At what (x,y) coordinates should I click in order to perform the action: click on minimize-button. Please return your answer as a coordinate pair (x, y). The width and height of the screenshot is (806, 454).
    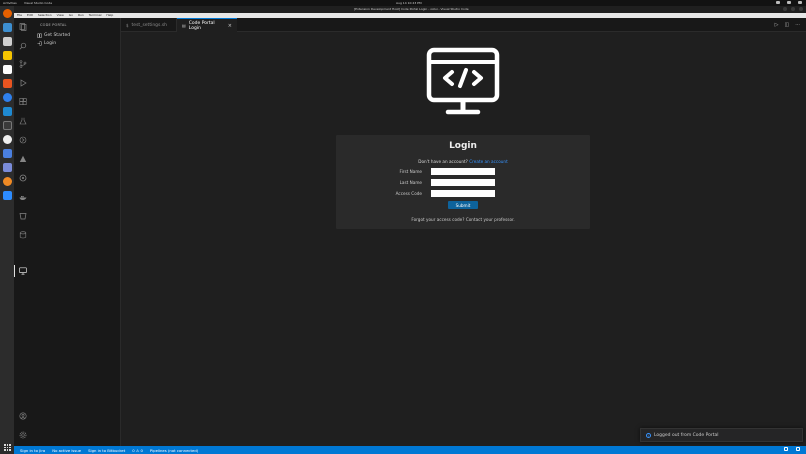
    Looking at the image, I should click on (785, 9).